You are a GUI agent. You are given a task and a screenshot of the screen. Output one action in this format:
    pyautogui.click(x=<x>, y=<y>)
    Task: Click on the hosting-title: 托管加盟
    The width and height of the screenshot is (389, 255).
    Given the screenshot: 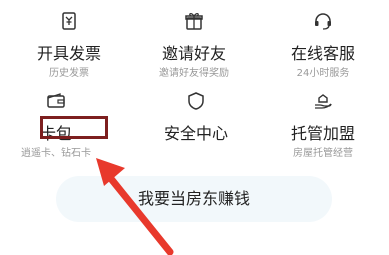 What is the action you would take?
    pyautogui.click(x=322, y=133)
    